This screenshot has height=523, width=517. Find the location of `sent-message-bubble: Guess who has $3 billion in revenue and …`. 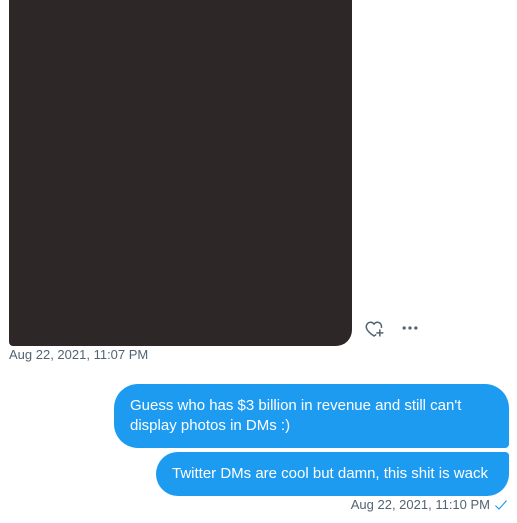

sent-message-bubble: Guess who has $3 billion in revenue and … is located at coordinates (311, 416).